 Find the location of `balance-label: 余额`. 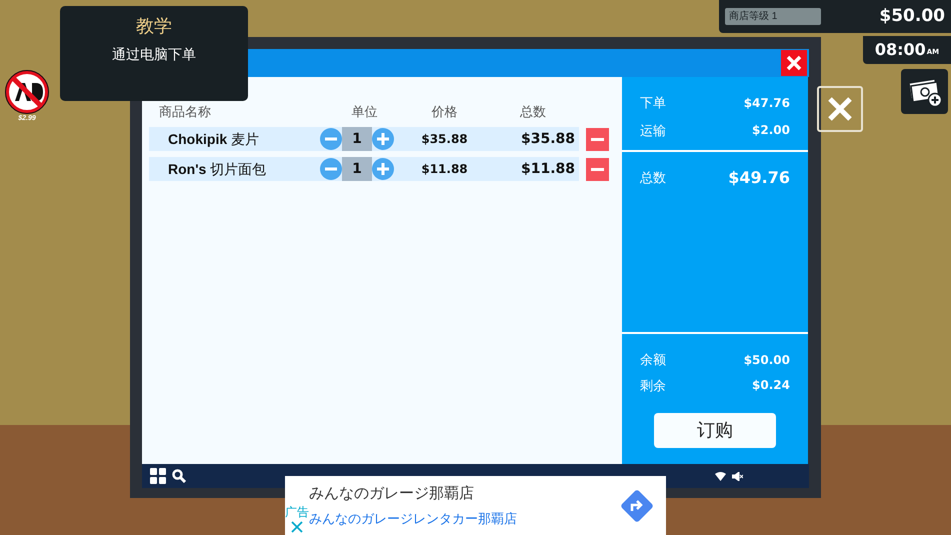

balance-label: 余额 is located at coordinates (653, 360).